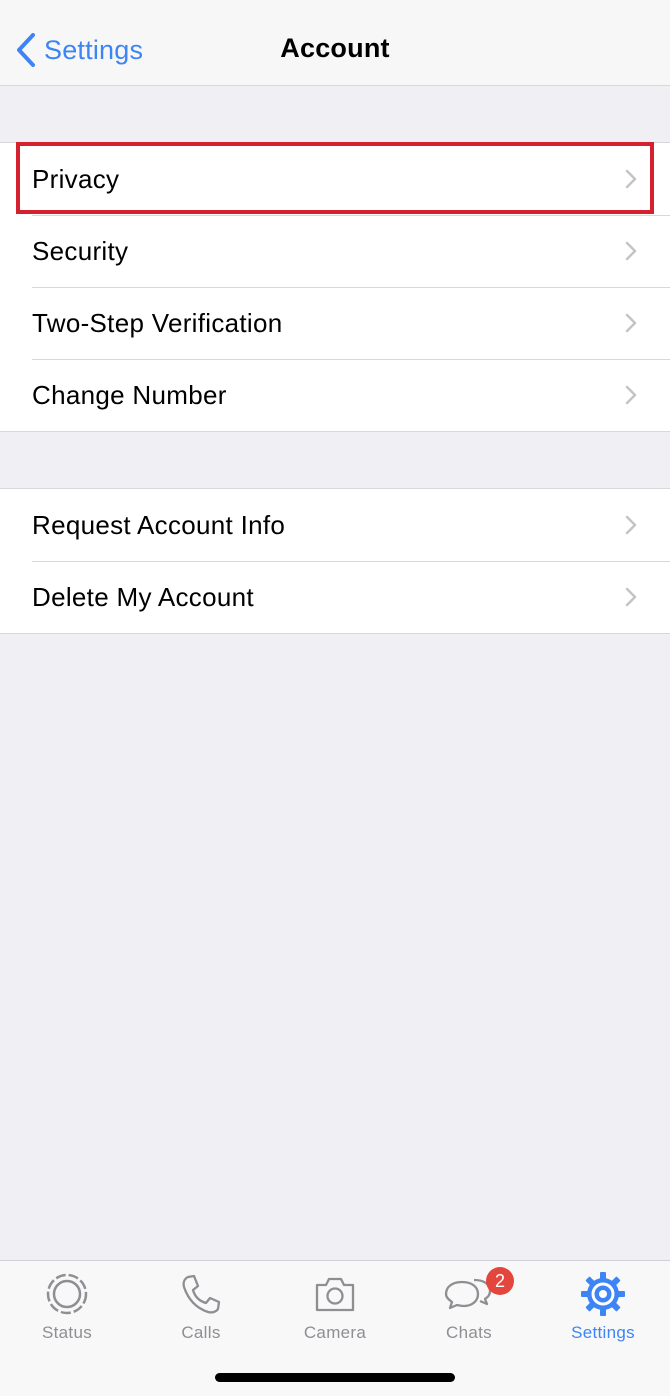 This screenshot has width=670, height=1396. What do you see at coordinates (469, 1306) in the screenshot?
I see `tab-chats: 2 Chats` at bounding box center [469, 1306].